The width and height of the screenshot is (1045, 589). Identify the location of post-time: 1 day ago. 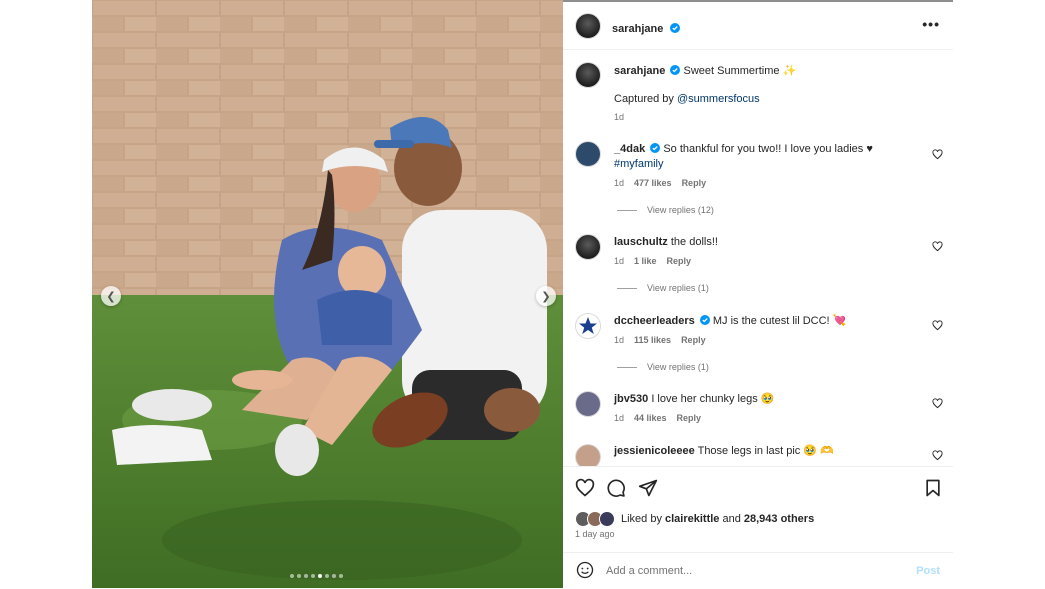
(595, 534).